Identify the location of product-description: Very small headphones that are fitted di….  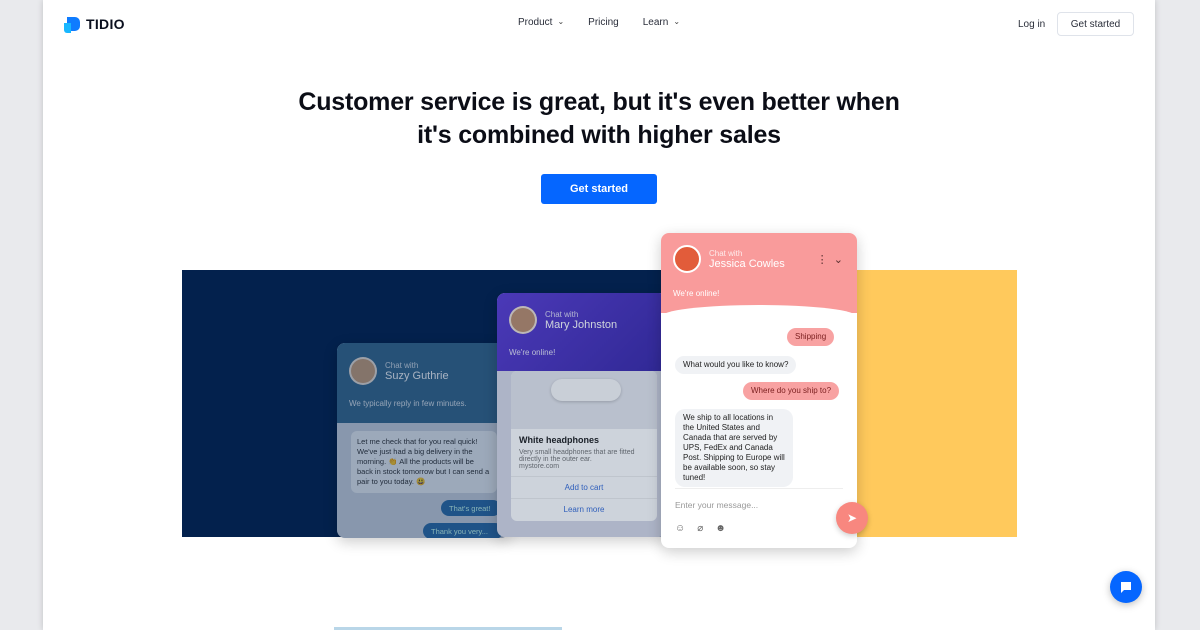
(577, 456).